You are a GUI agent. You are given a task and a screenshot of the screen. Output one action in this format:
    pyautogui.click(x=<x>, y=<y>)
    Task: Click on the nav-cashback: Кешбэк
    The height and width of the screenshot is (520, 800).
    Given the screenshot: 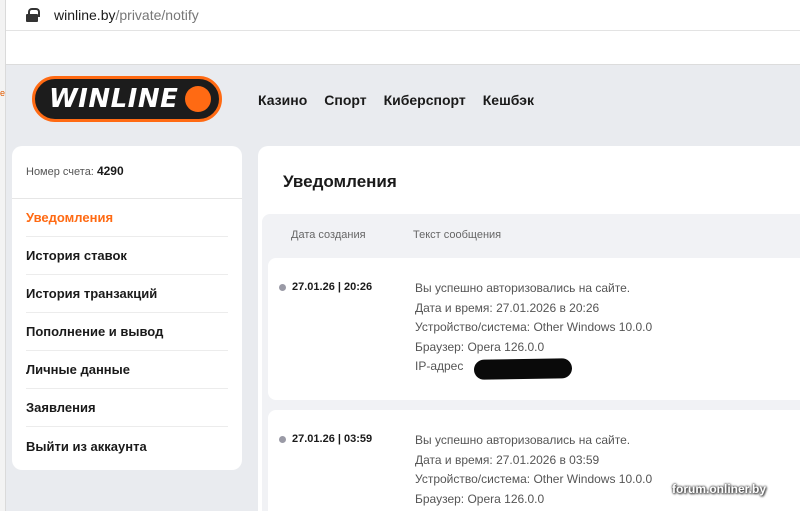 What is the action you would take?
    pyautogui.click(x=508, y=100)
    